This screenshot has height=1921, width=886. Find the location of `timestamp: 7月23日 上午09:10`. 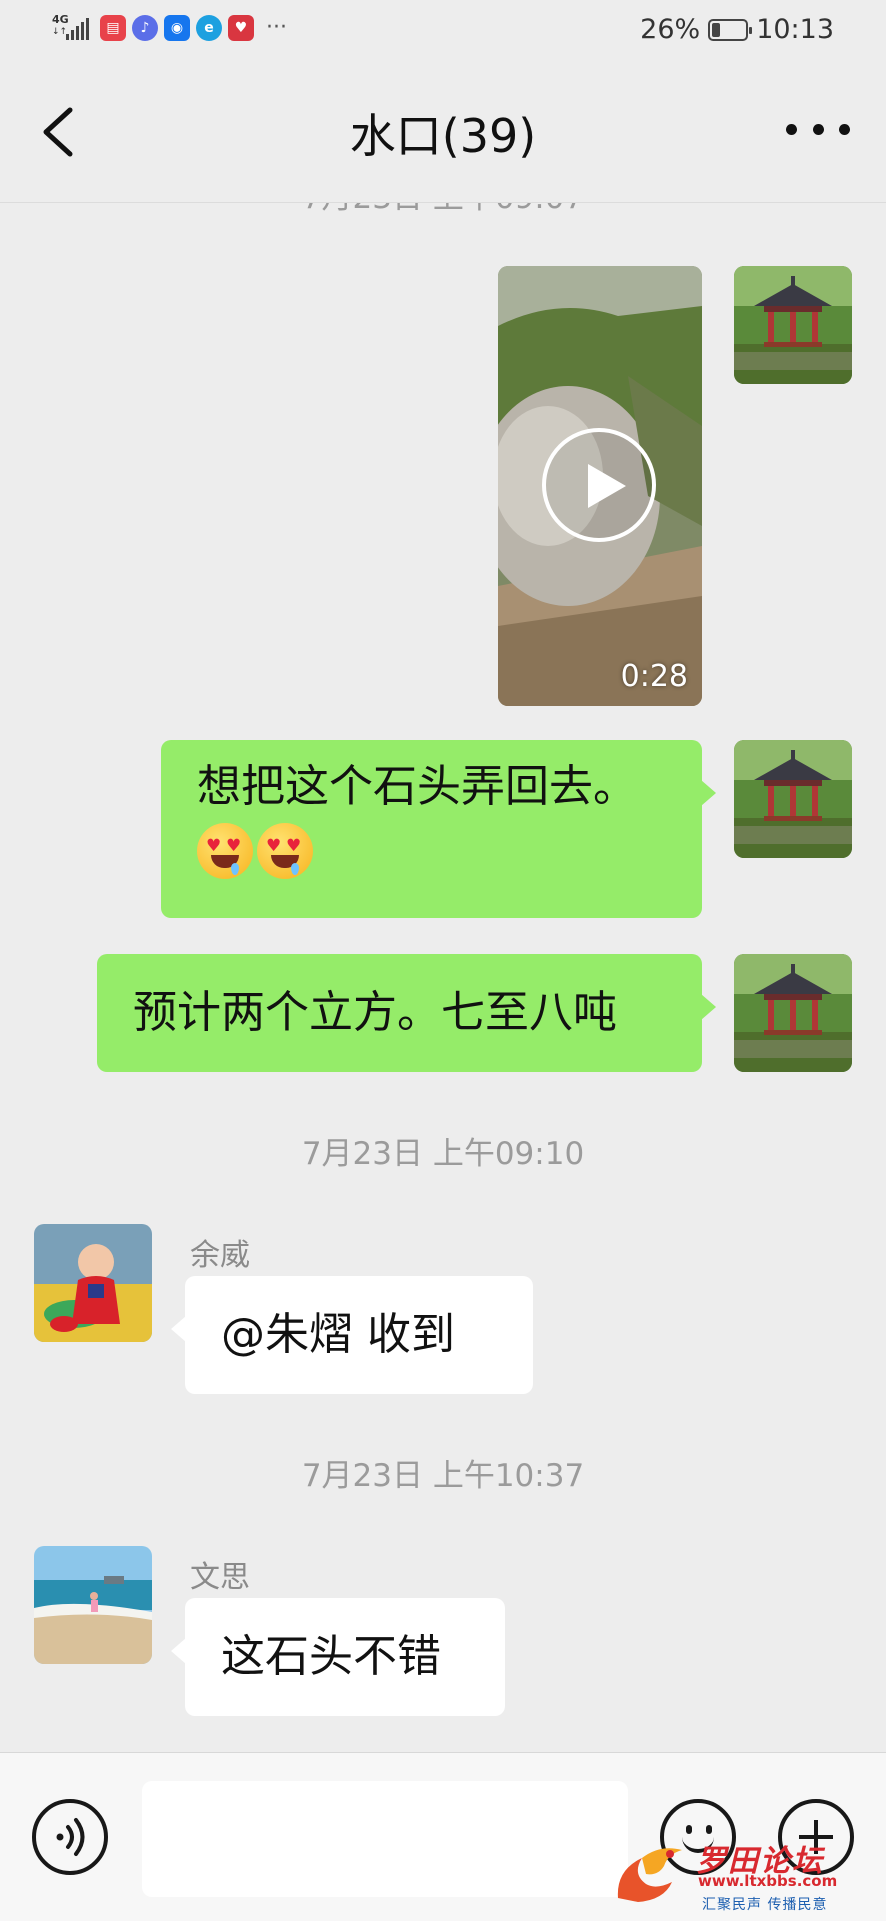

timestamp: 7月23日 上午09:10 is located at coordinates (443, 1154).